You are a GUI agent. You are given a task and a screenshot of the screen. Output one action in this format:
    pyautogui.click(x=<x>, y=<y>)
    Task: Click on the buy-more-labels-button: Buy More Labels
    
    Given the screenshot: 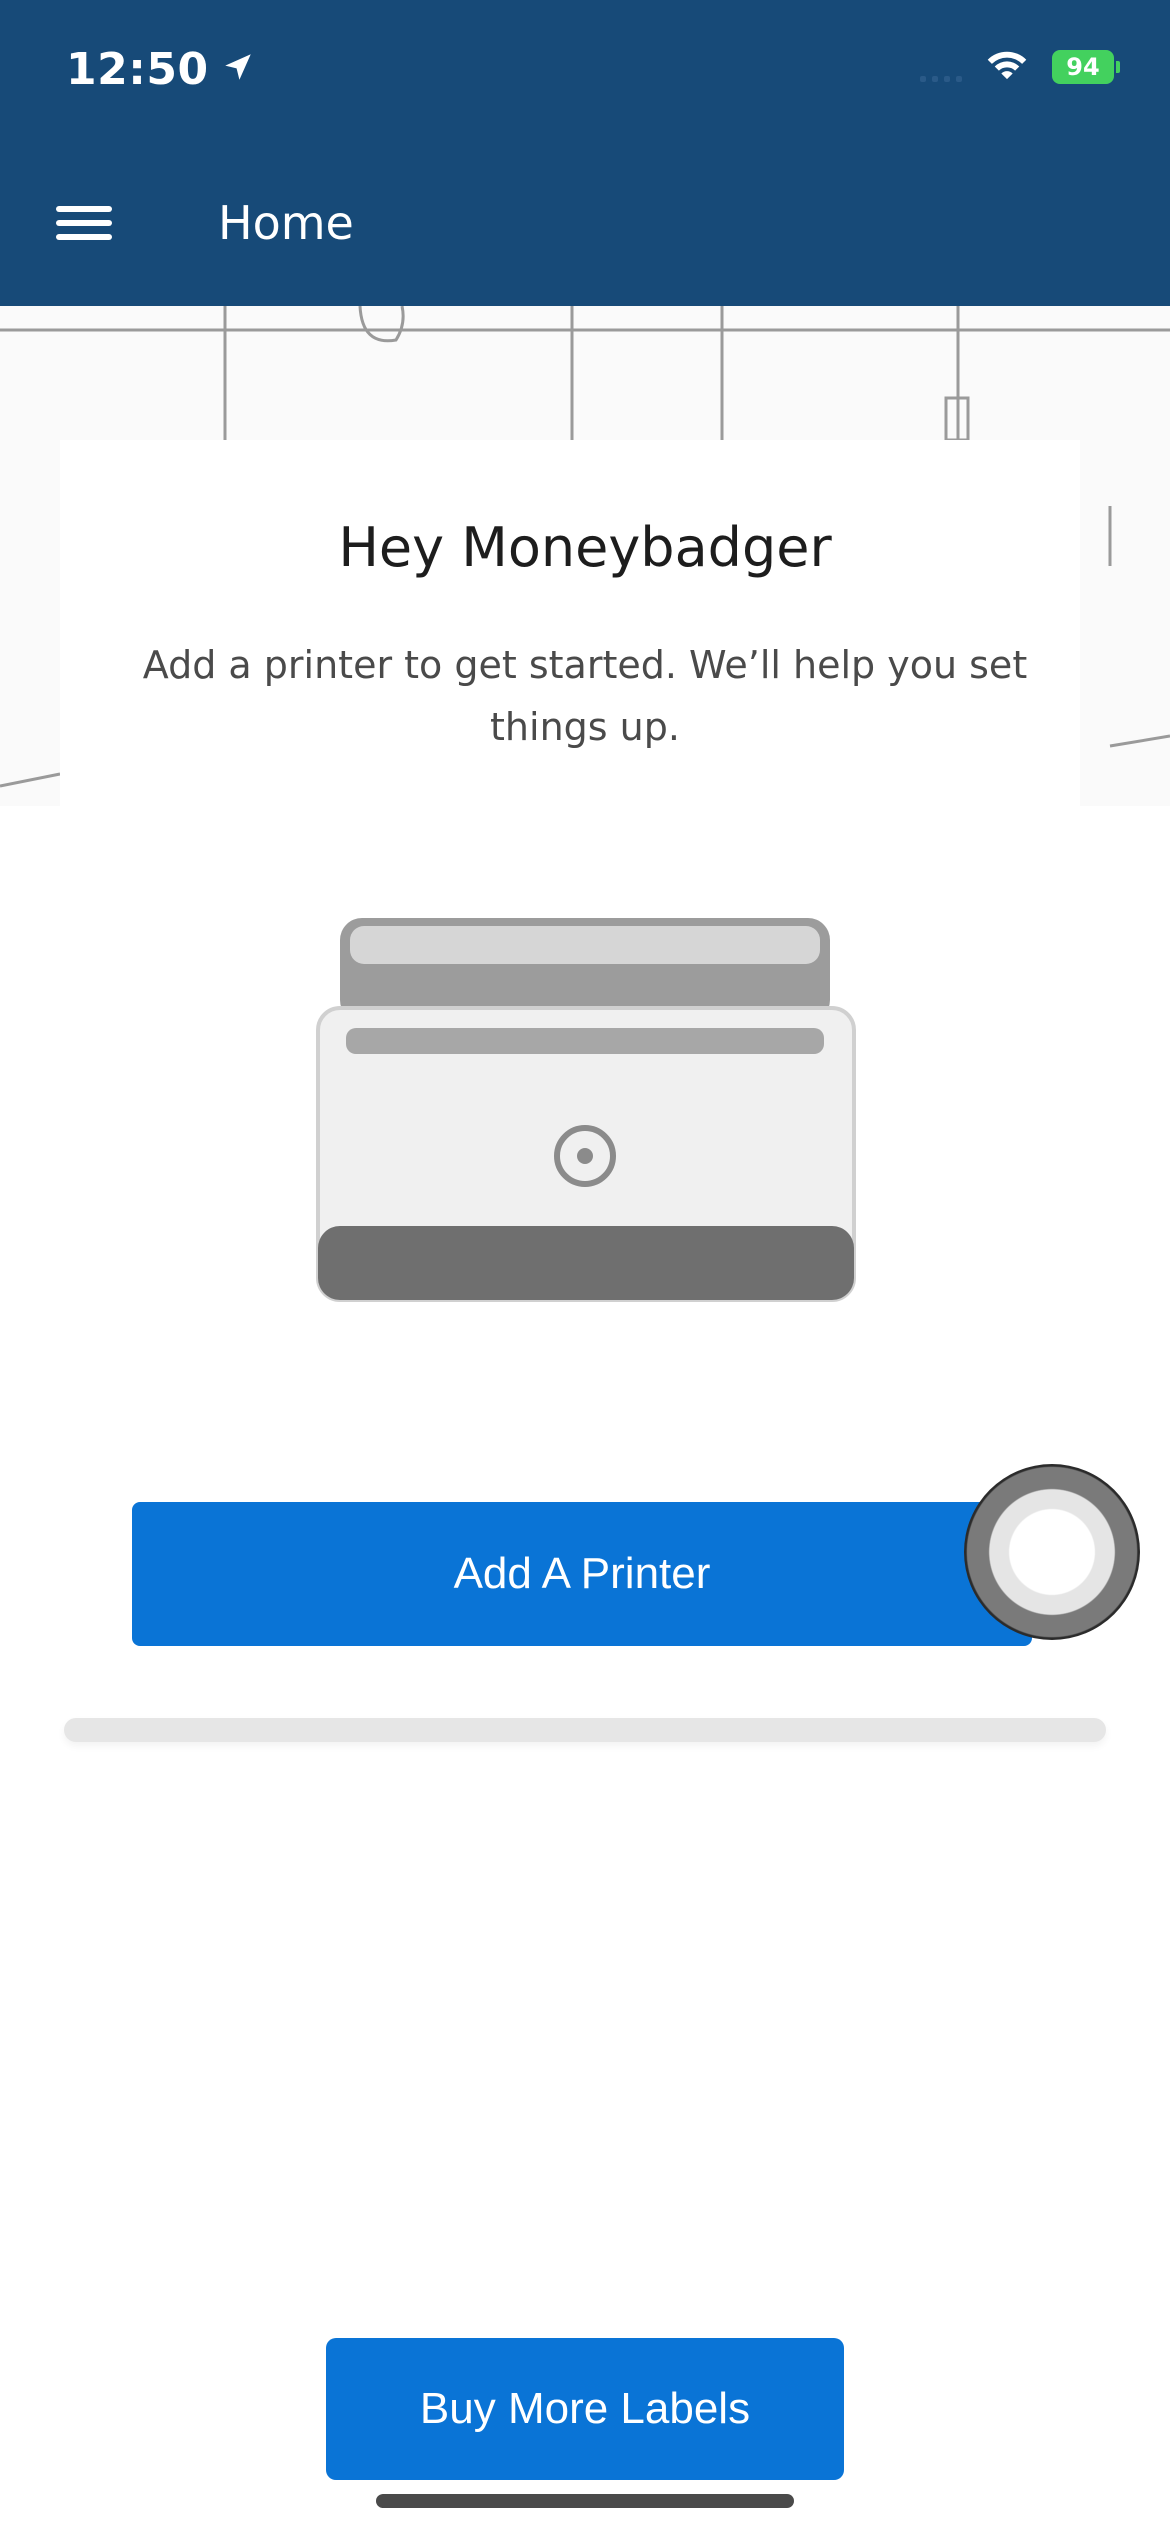 What is the action you would take?
    pyautogui.click(x=585, y=2409)
    